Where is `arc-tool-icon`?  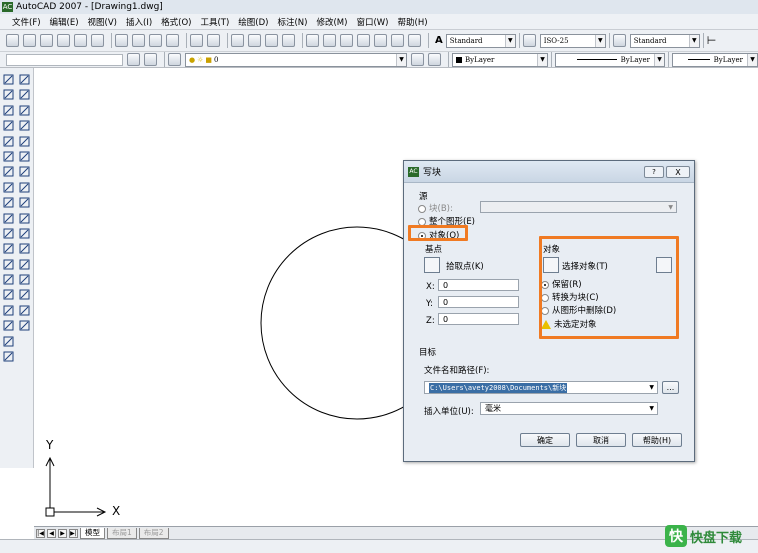
arc-tool-icon is located at coordinates (8, 156).